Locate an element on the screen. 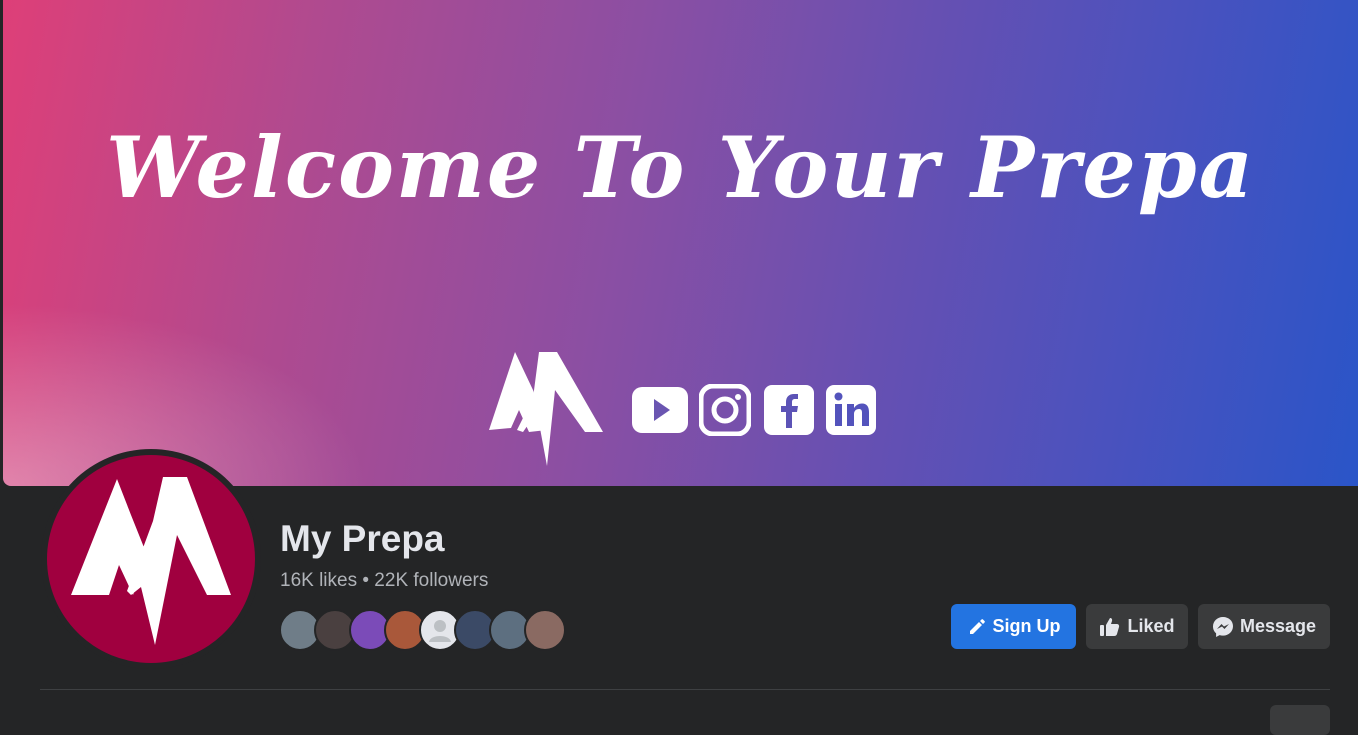  liked-label: Liked is located at coordinates (1151, 626).